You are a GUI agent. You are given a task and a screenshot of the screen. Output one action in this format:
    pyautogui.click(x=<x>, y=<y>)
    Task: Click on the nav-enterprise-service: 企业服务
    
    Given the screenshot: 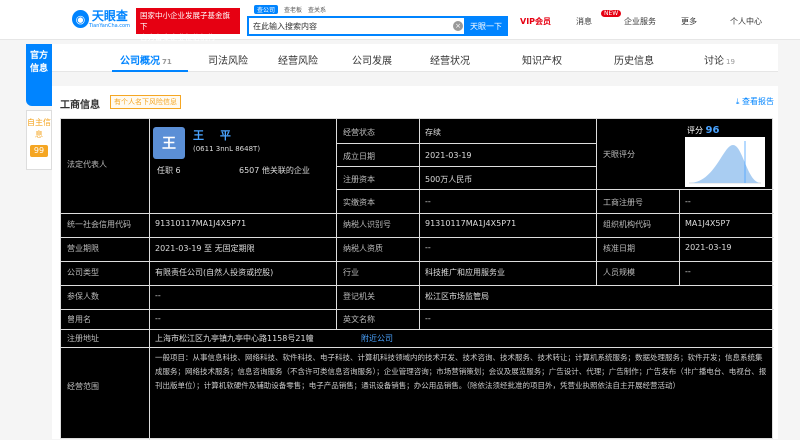 What is the action you would take?
    pyautogui.click(x=640, y=21)
    